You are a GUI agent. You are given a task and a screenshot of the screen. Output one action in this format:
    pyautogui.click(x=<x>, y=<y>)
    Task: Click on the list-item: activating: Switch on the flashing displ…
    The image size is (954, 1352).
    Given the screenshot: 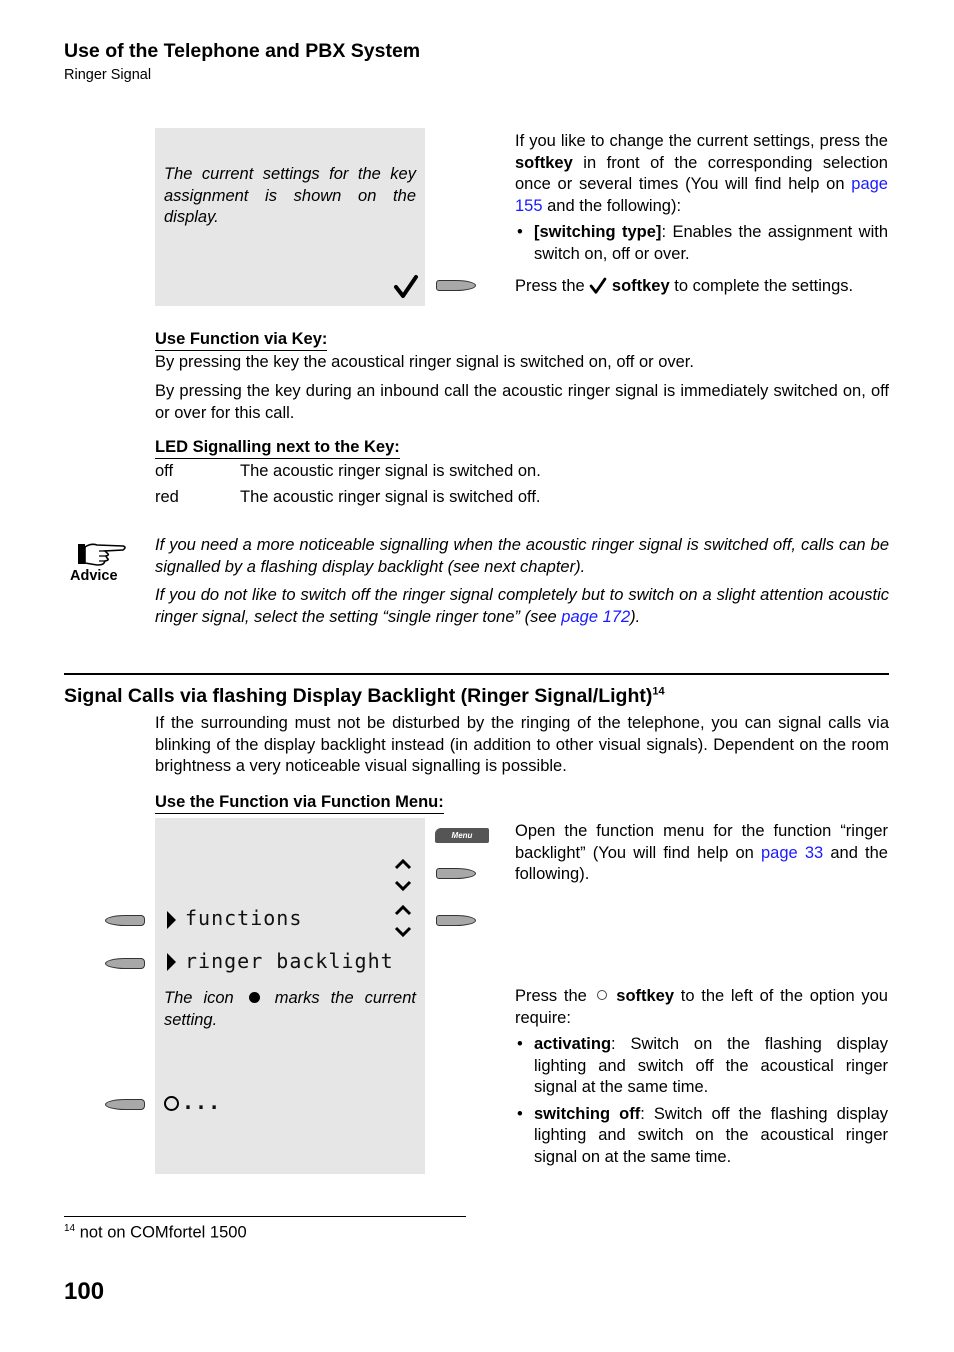 What is the action you would take?
    pyautogui.click(x=701, y=1066)
    